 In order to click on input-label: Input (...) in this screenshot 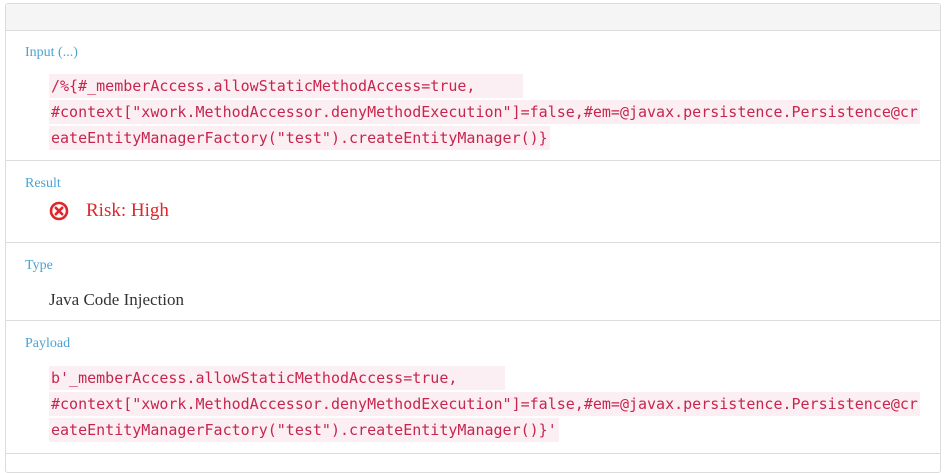, I will do `click(482, 53)`.